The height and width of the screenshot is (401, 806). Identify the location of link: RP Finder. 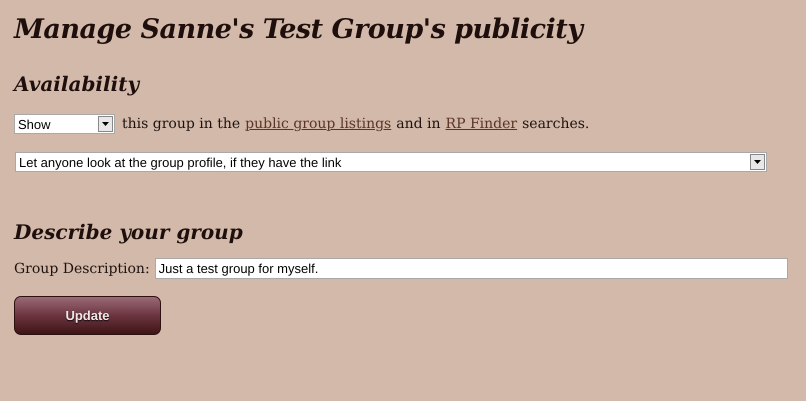
(482, 124).